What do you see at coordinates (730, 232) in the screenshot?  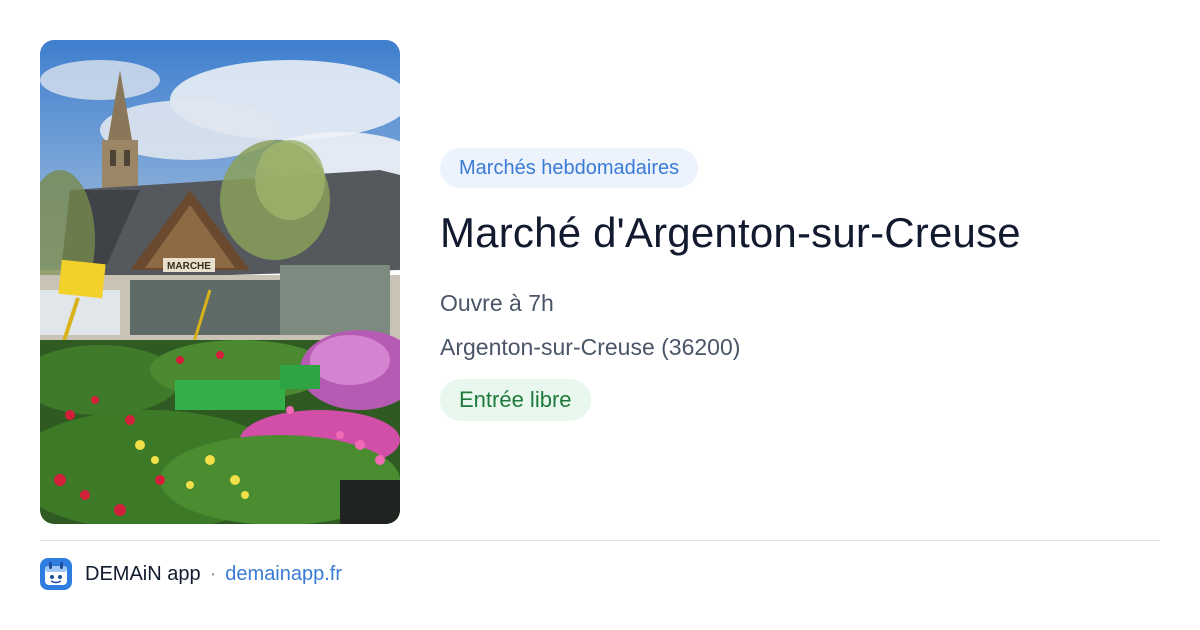 I see `event-title: Marché d'Argenton-sur-Creuse` at bounding box center [730, 232].